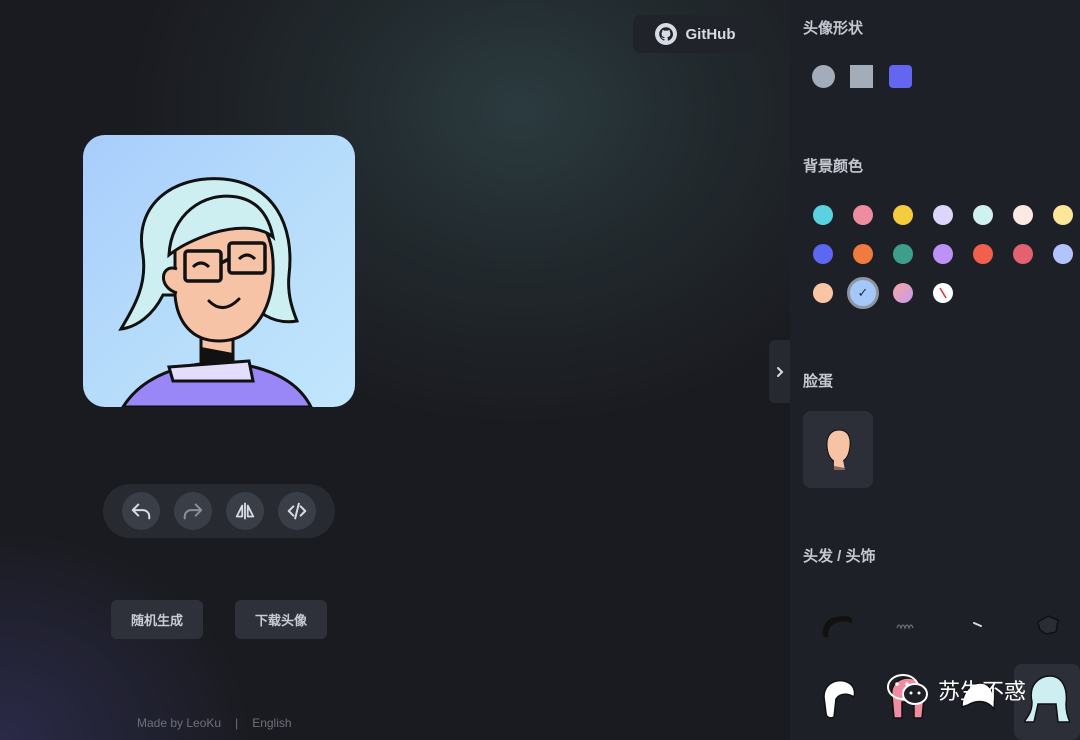 Image resolution: width=1080 pixels, height=740 pixels. What do you see at coordinates (861, 76) in the screenshot?
I see `shape-option-square` at bounding box center [861, 76].